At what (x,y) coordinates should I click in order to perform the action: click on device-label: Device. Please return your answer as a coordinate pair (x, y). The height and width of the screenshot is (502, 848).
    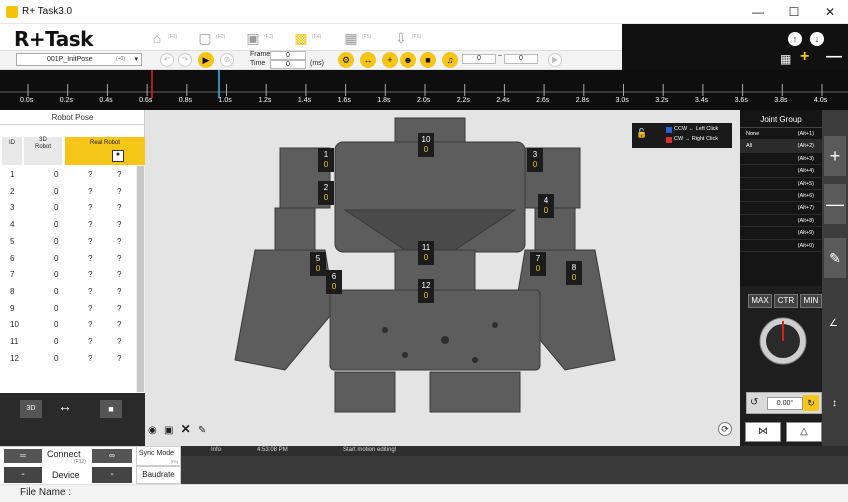
    Looking at the image, I should click on (66, 475).